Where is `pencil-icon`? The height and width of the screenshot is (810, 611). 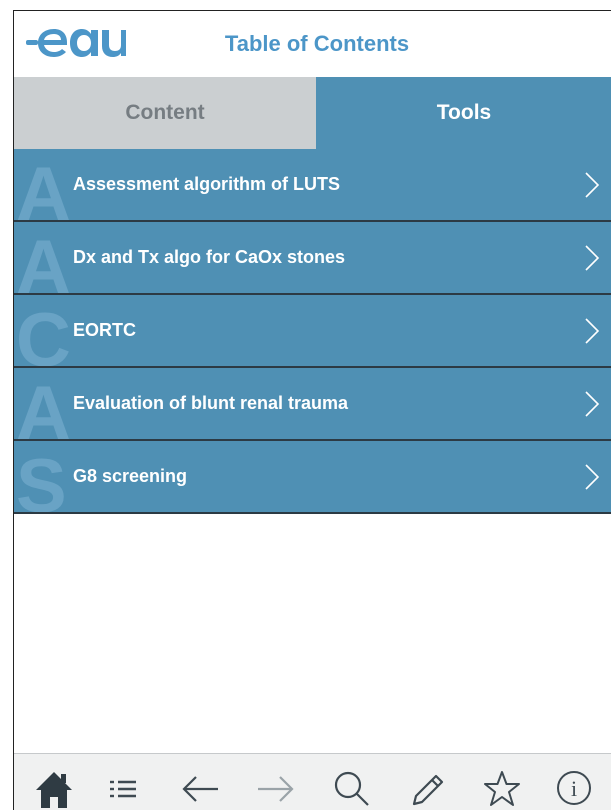
pencil-icon is located at coordinates (428, 790).